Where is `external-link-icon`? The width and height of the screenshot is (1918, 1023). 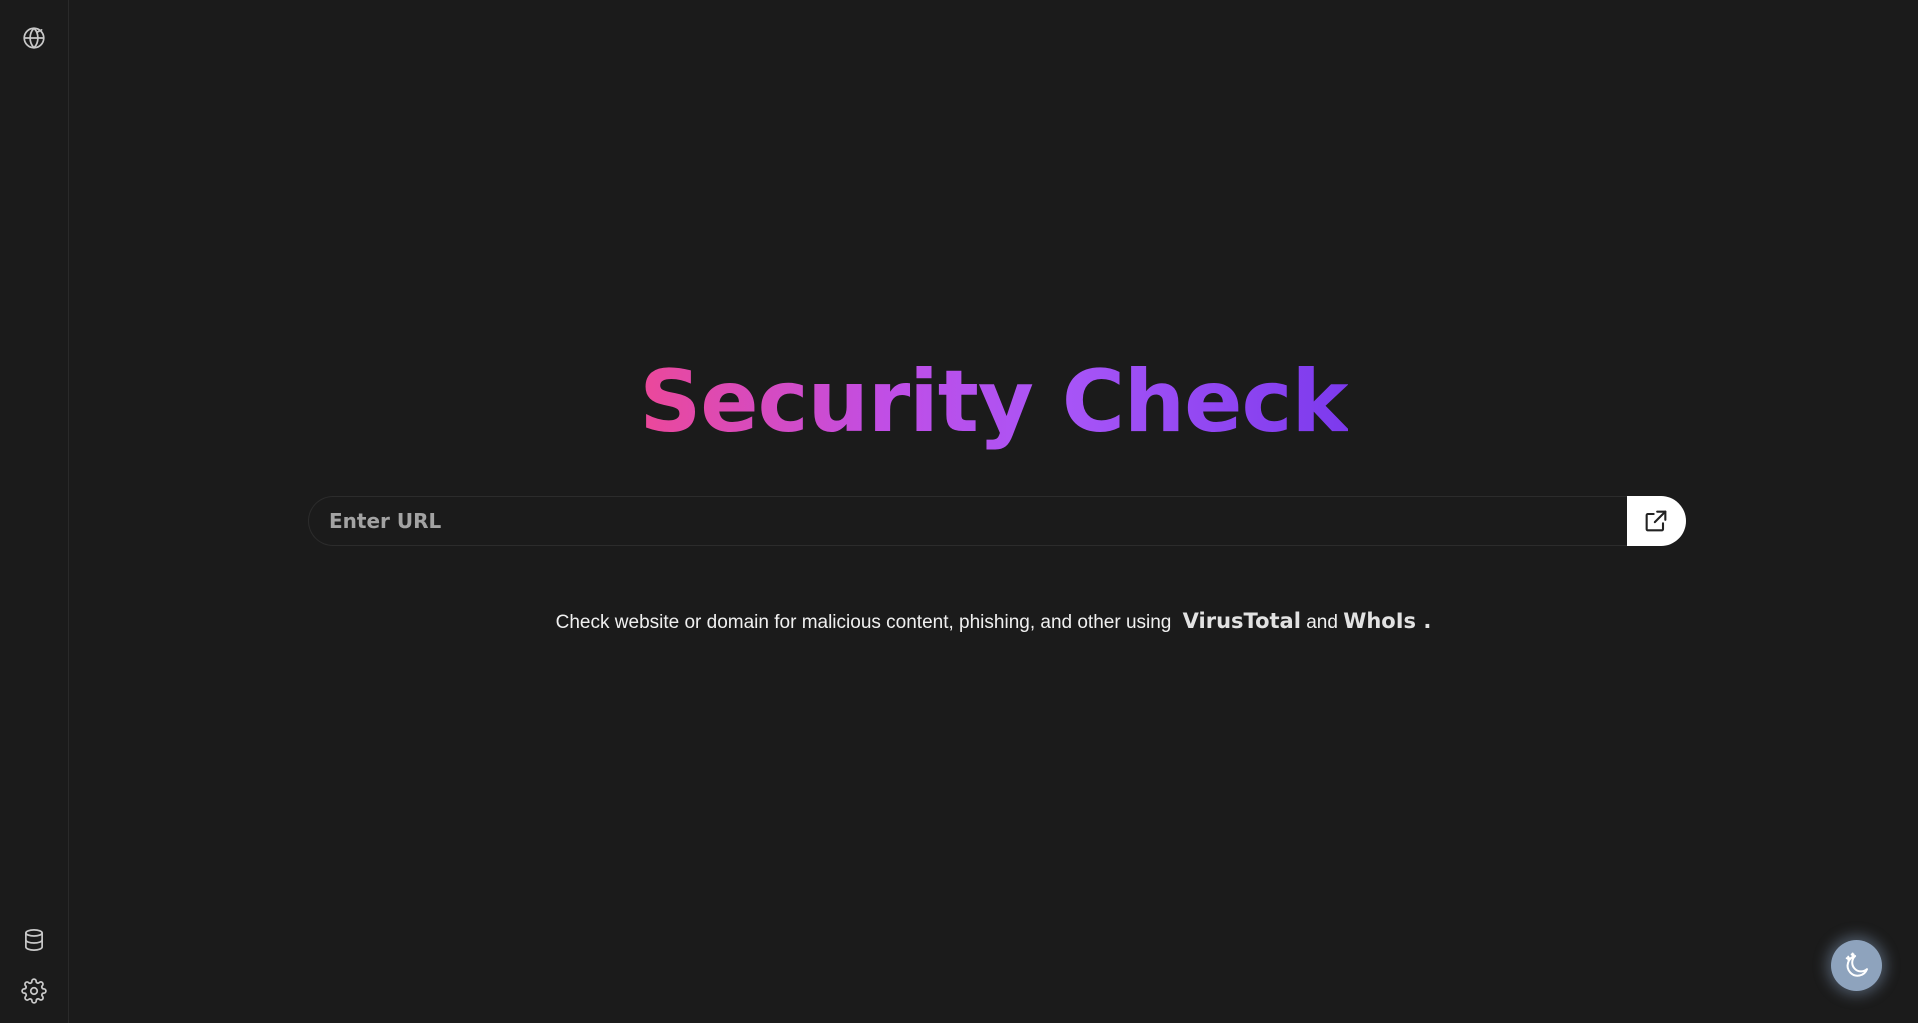 external-link-icon is located at coordinates (1656, 521).